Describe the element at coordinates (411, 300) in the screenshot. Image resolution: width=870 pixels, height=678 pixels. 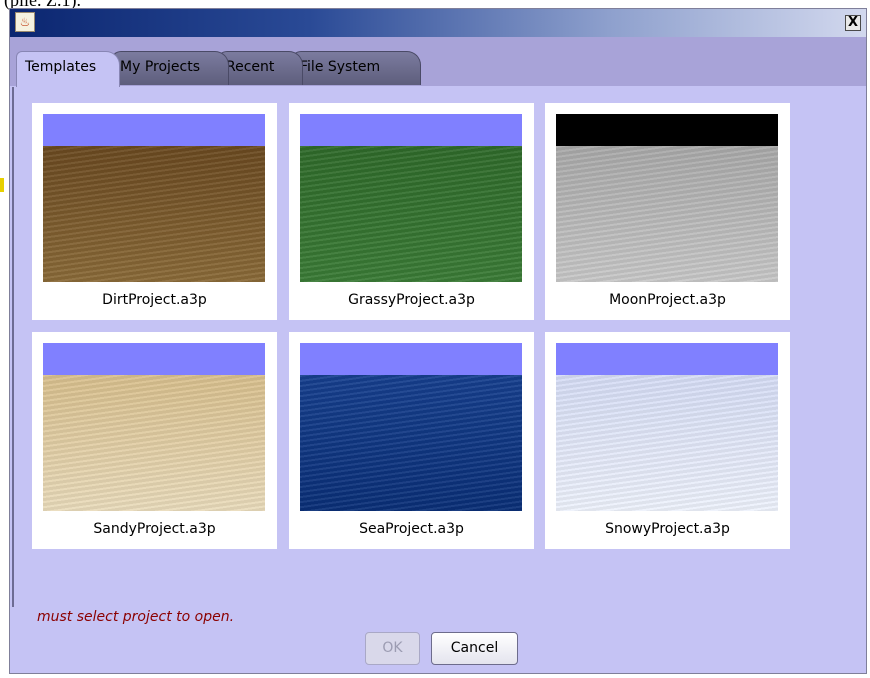
I see `template-label: GrassyProject.a3p` at that location.